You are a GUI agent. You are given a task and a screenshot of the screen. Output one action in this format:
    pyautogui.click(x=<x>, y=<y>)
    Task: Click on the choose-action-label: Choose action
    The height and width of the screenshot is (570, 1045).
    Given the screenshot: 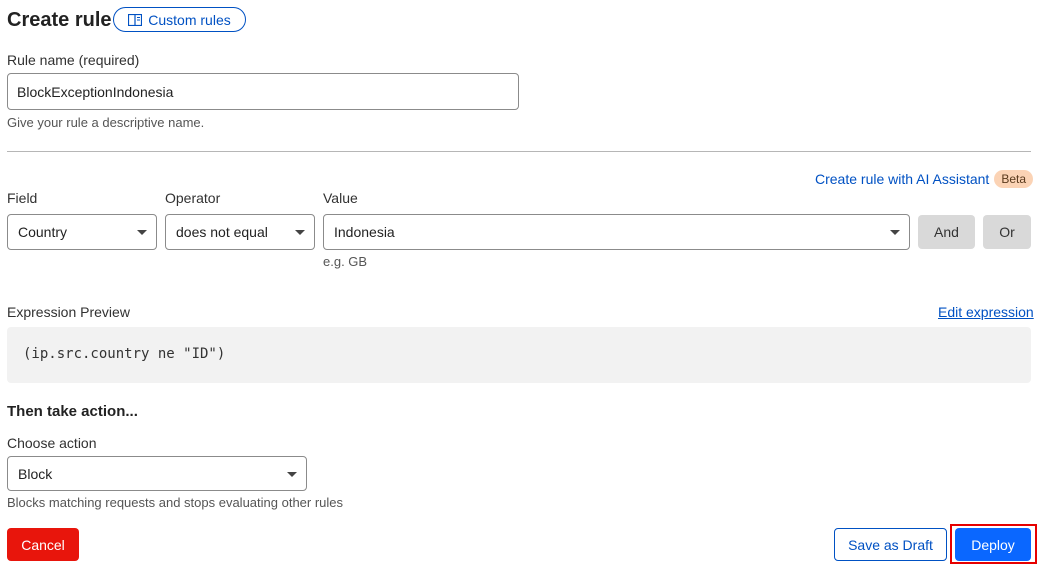 What is the action you would take?
    pyautogui.click(x=52, y=443)
    